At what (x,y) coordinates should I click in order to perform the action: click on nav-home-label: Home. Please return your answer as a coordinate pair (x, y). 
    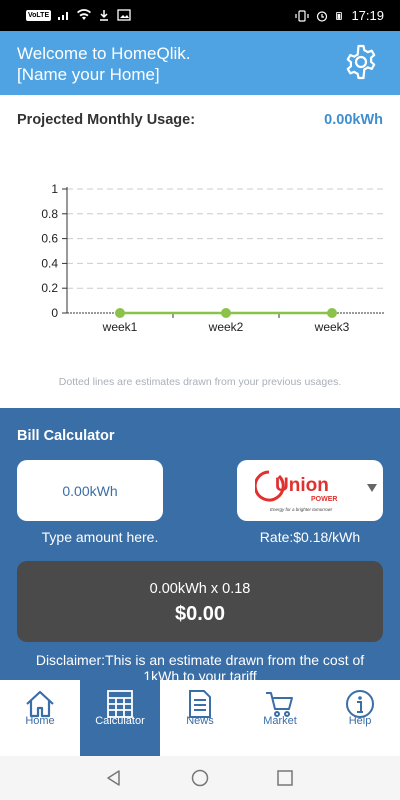
    Looking at the image, I should click on (40, 721).